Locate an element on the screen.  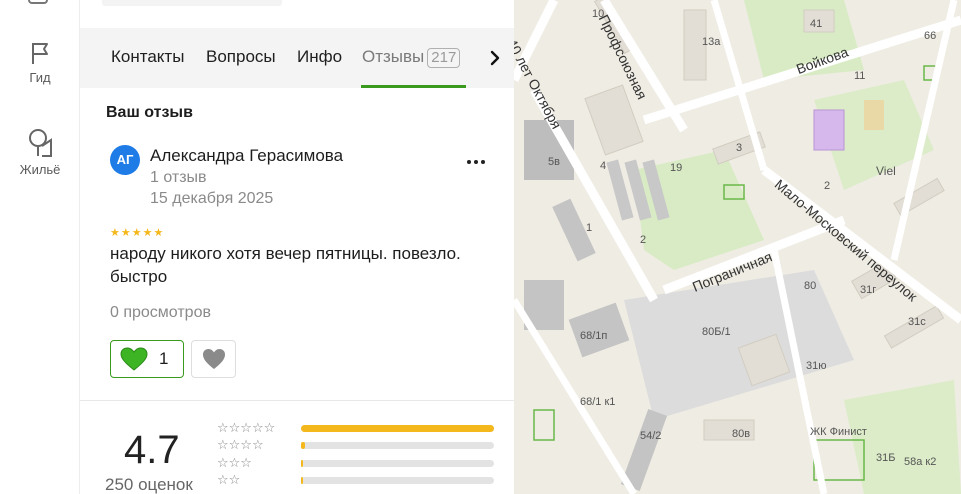
chevron-right-icon is located at coordinates (495, 58).